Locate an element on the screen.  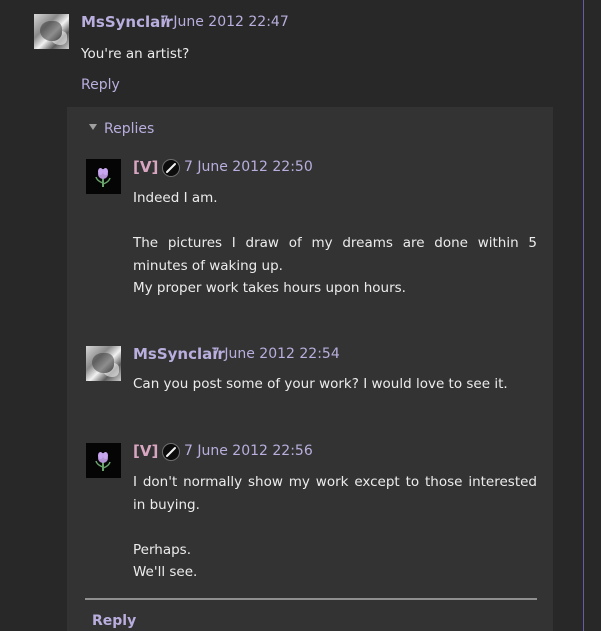
reply-link: Reply is located at coordinates (100, 85).